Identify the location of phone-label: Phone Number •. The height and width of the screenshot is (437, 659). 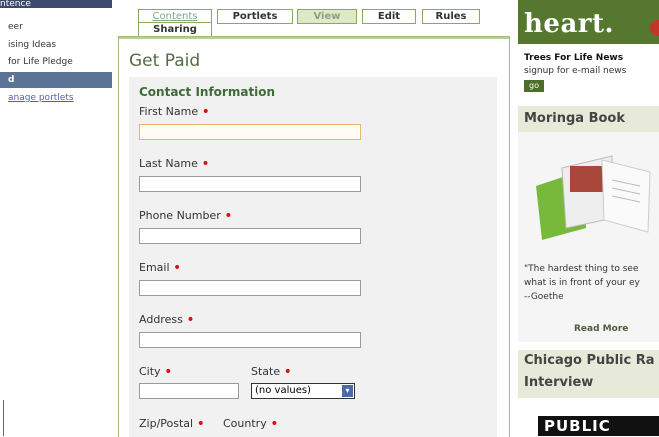
(186, 216).